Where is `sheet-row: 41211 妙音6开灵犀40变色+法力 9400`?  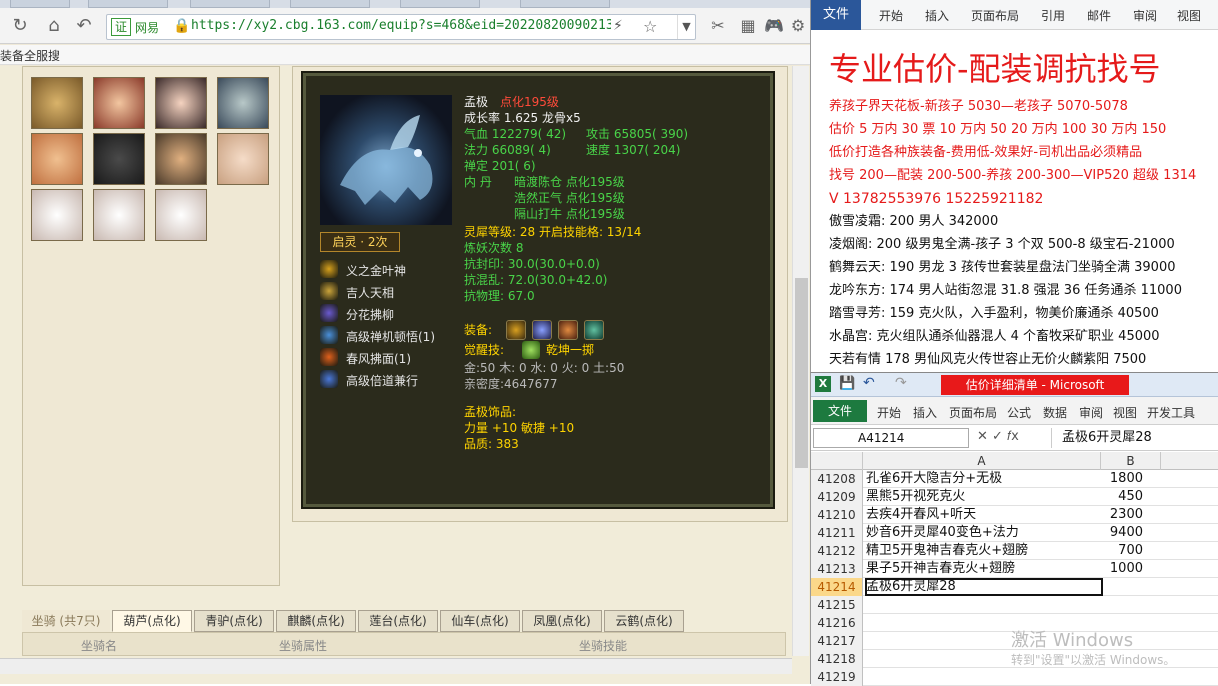 sheet-row: 41211 妙音6开灵犀40变色+法力 9400 is located at coordinates (1014, 533).